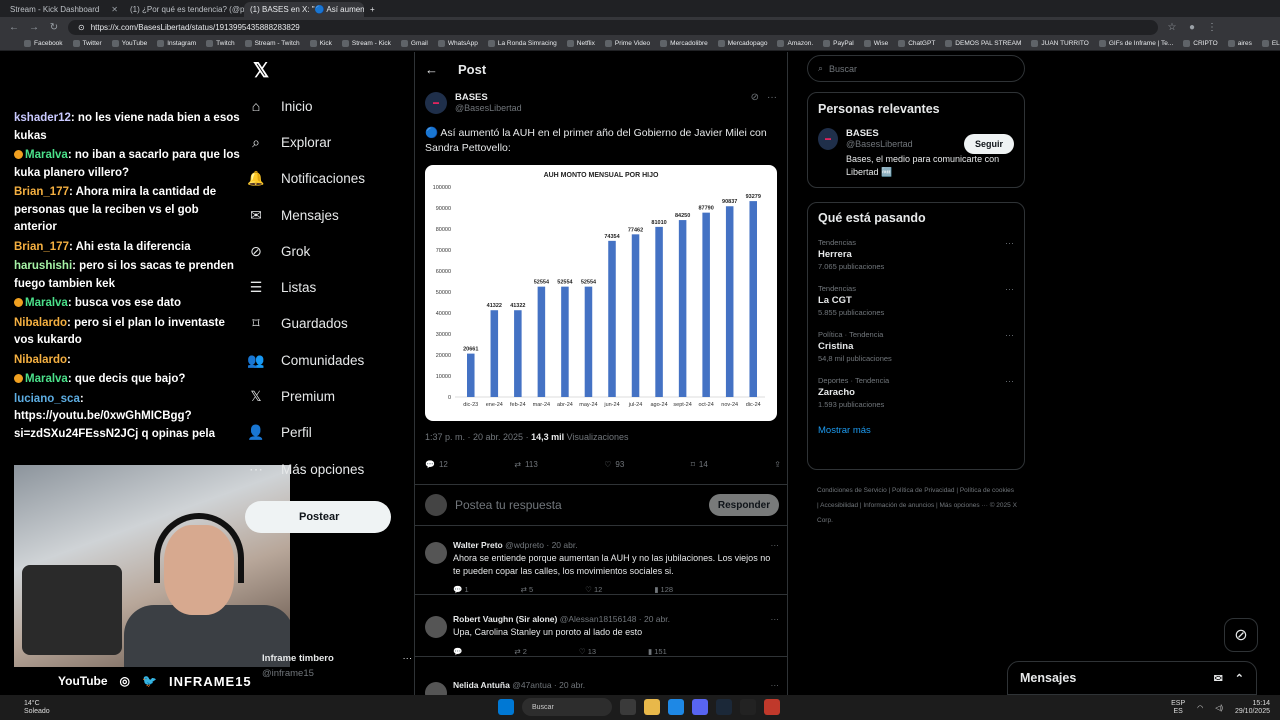 The height and width of the screenshot is (720, 1280). I want to click on reload-icon: ↻, so click(54, 27).